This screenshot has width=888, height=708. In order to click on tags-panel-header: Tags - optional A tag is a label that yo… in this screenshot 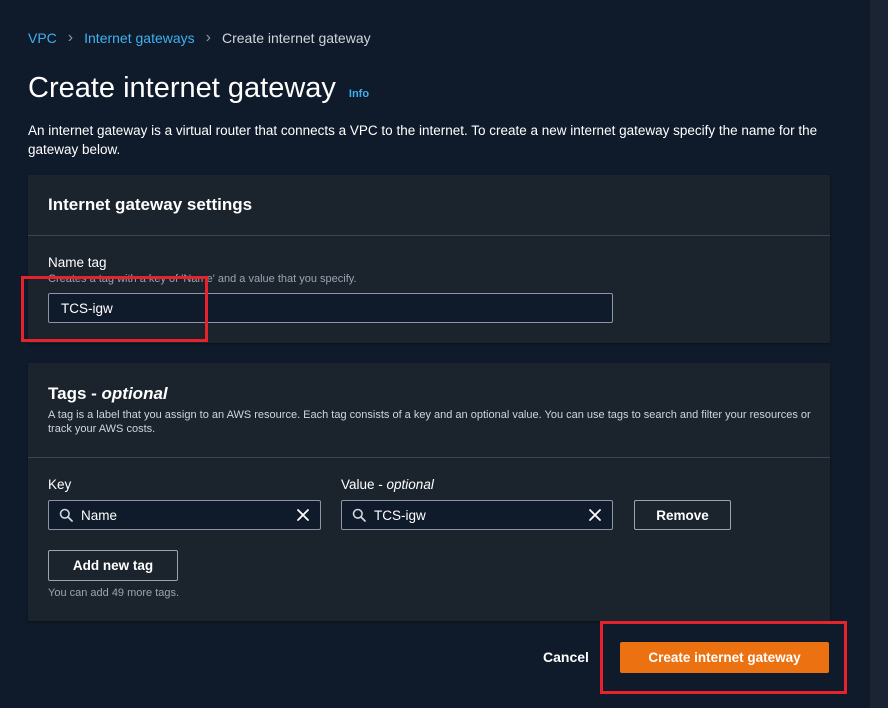, I will do `click(429, 410)`.